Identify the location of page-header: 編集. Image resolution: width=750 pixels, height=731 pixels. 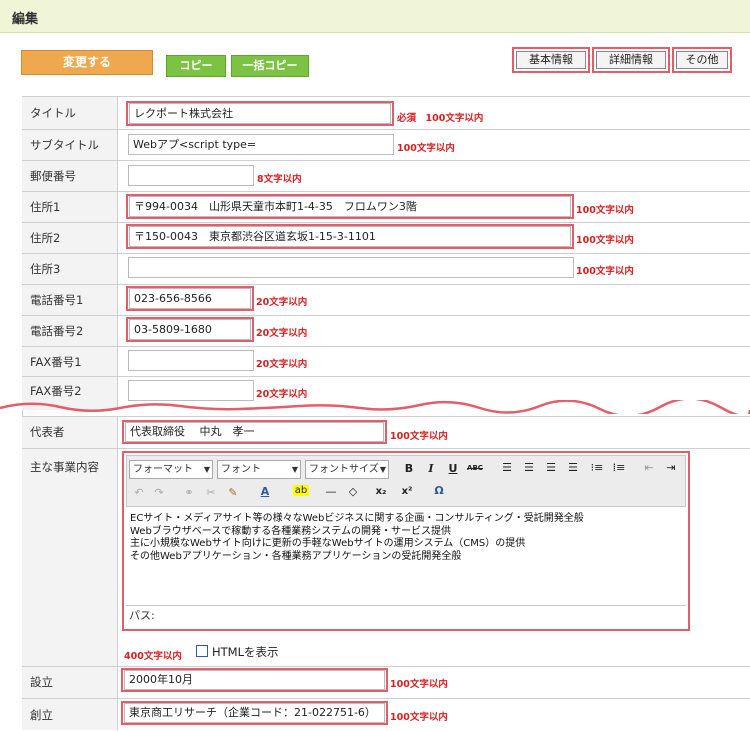
(375, 16).